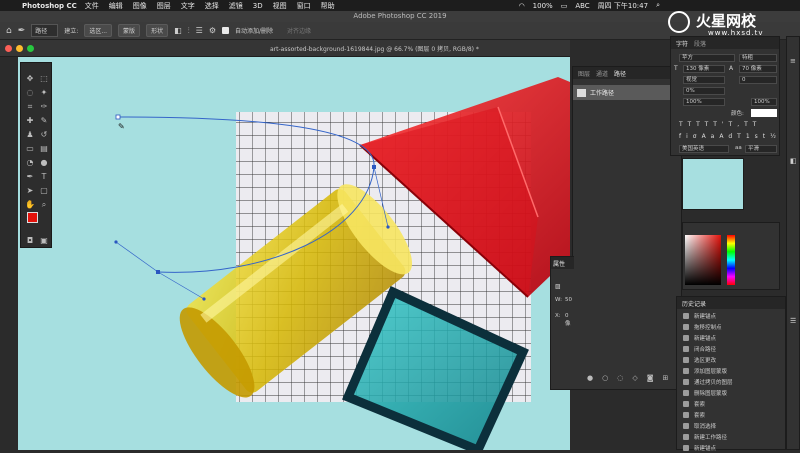 Image resolution: width=800 pixels, height=453 pixels. Describe the element at coordinates (44, 79) in the screenshot. I see `marquee-tool-icon: ⬚` at that location.